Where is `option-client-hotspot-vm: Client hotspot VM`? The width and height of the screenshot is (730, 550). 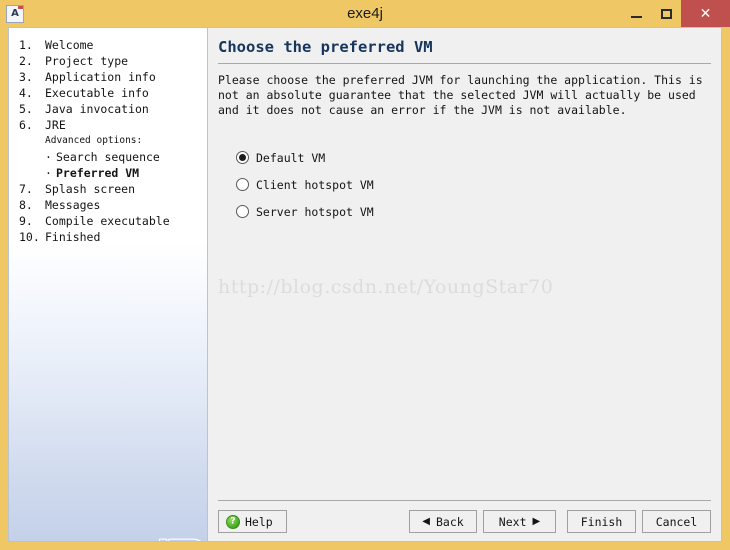
option-client-hotspot-vm: Client hotspot VM is located at coordinates (473, 184).